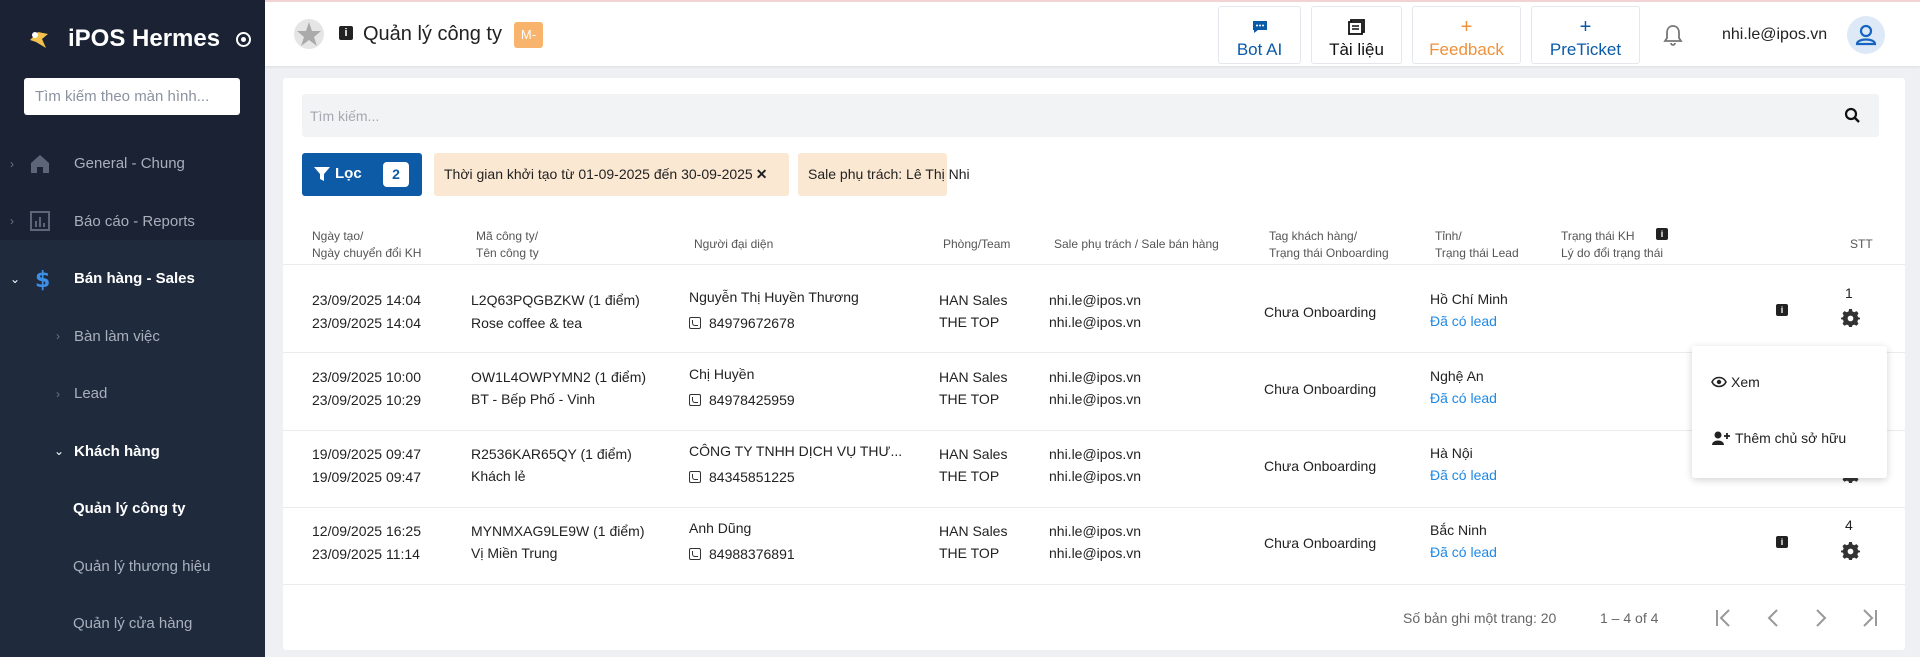  Describe the element at coordinates (1313, 236) in the screenshot. I see `column-header-line: Tag khách hàng/` at that location.